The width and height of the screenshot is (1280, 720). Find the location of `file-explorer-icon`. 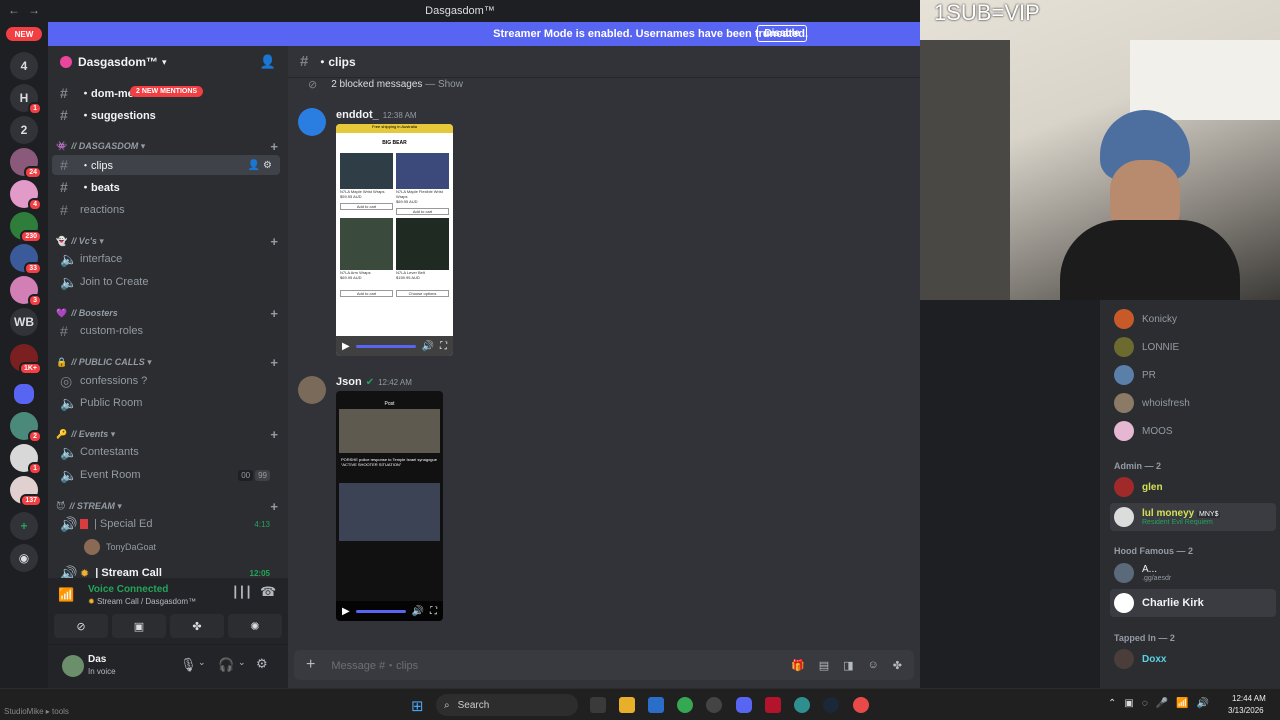

file-explorer-icon is located at coordinates (627, 705).